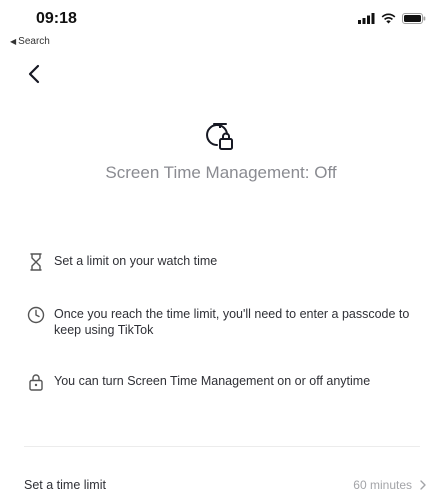 The image size is (442, 498). What do you see at coordinates (136, 261) in the screenshot?
I see `feature-text: Set a limit on your watch time` at bounding box center [136, 261].